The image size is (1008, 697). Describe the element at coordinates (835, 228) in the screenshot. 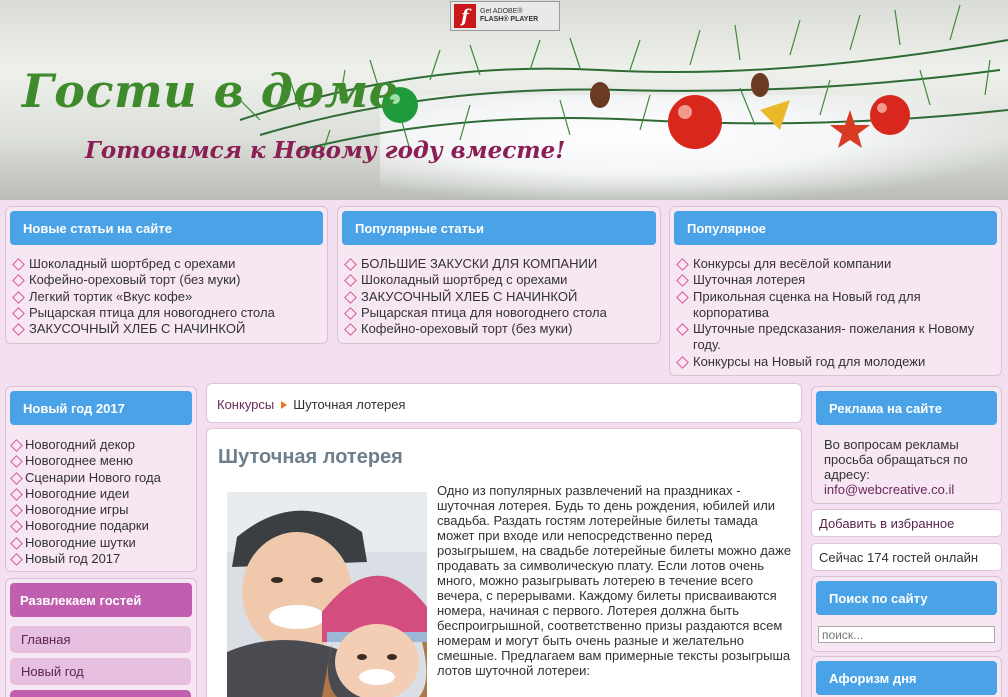

I see `popular-title: Популярное` at that location.